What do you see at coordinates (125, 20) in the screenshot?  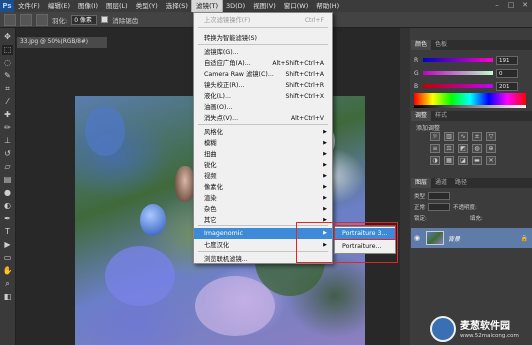 I see `antialias-label: 消除锯齿` at bounding box center [125, 20].